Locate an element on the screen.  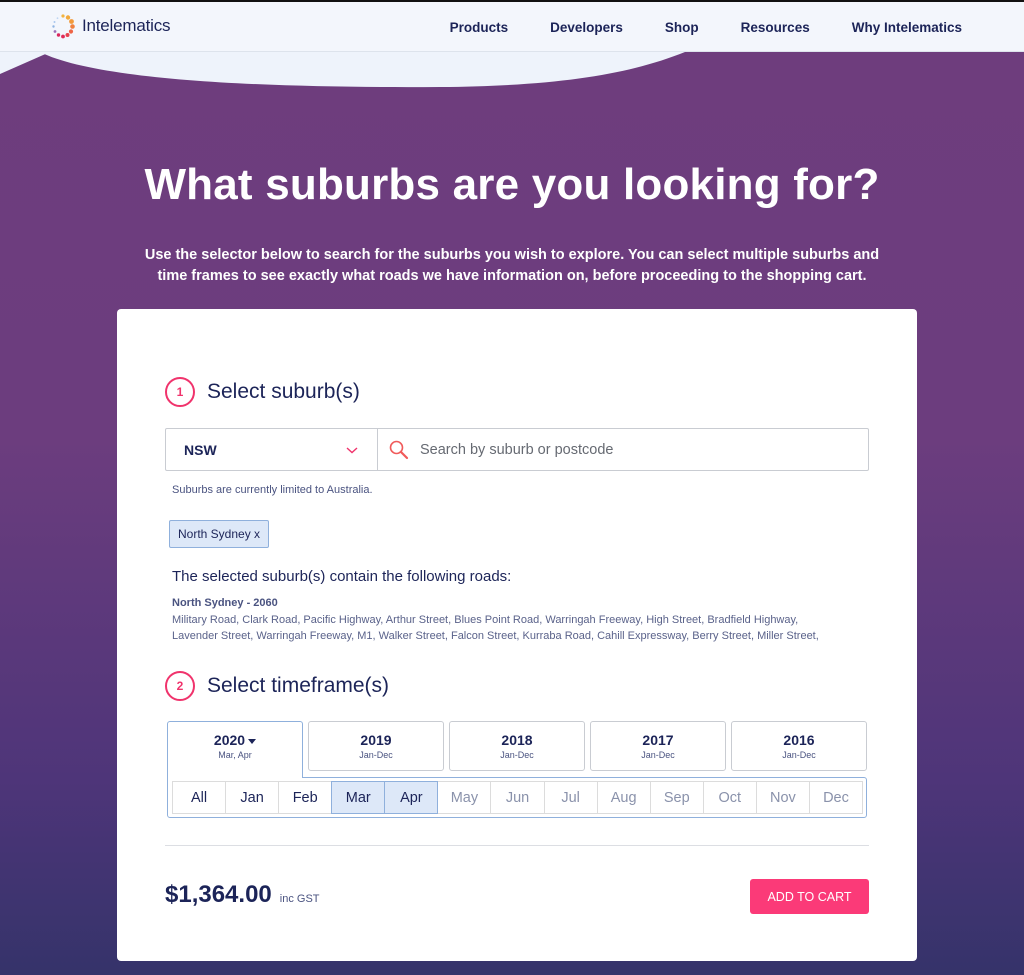
year-tab-2020: 2020 Mar, Apr is located at coordinates (235, 749).